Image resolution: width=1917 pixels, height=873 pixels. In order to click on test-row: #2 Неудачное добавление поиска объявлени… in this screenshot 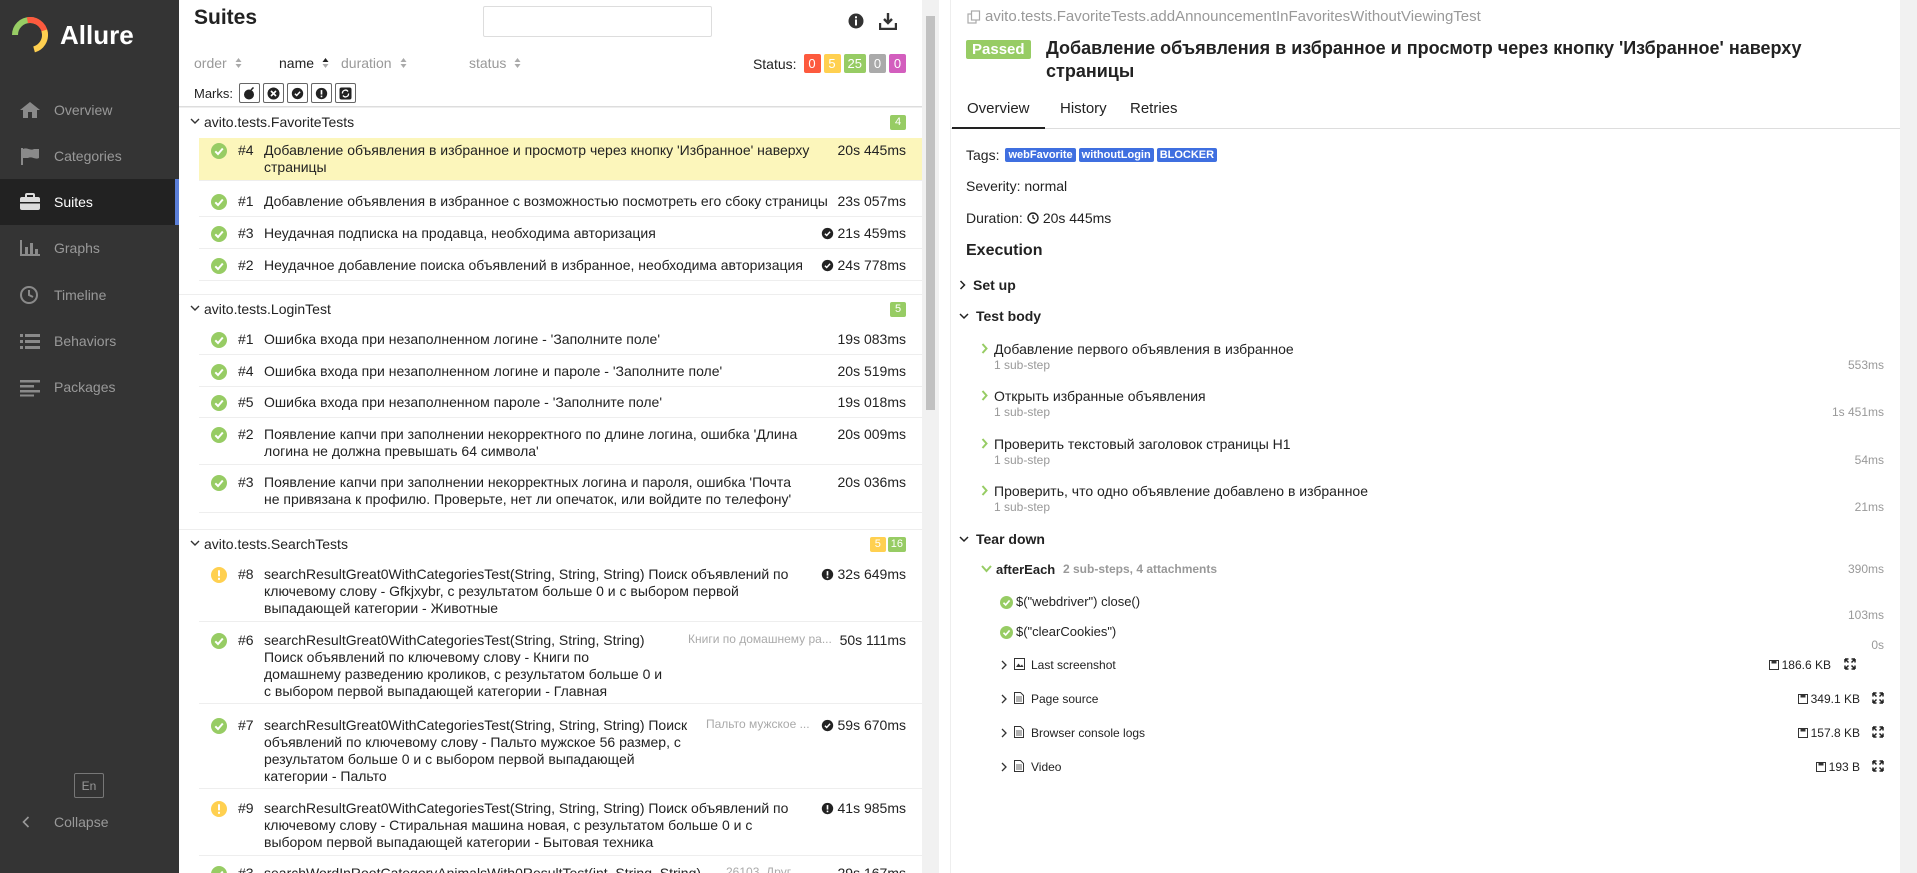, I will do `click(560, 267)`.